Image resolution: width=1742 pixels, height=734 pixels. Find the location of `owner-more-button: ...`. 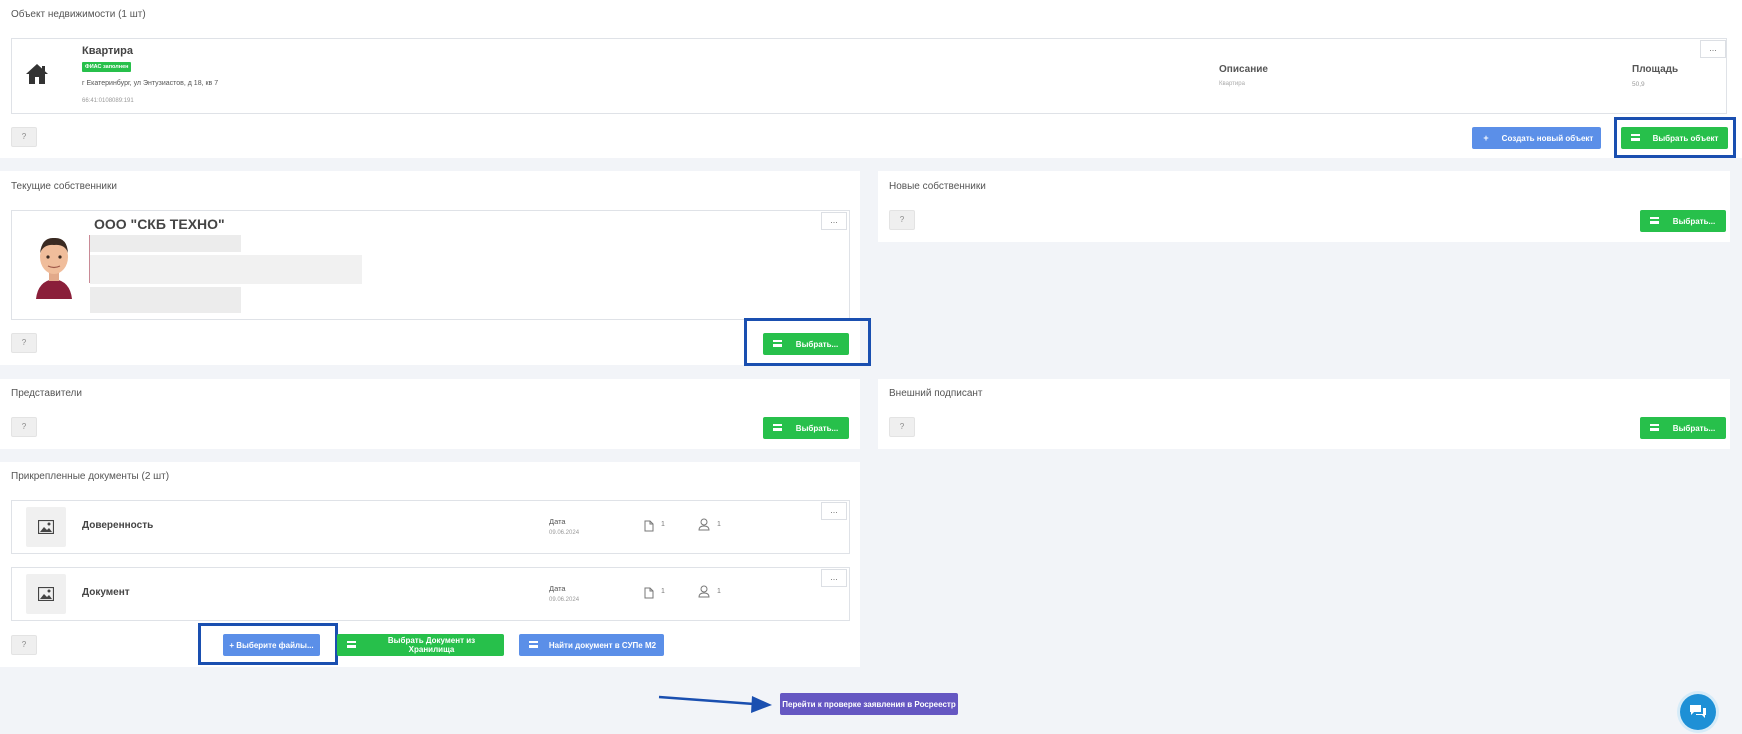

owner-more-button: ... is located at coordinates (834, 221).